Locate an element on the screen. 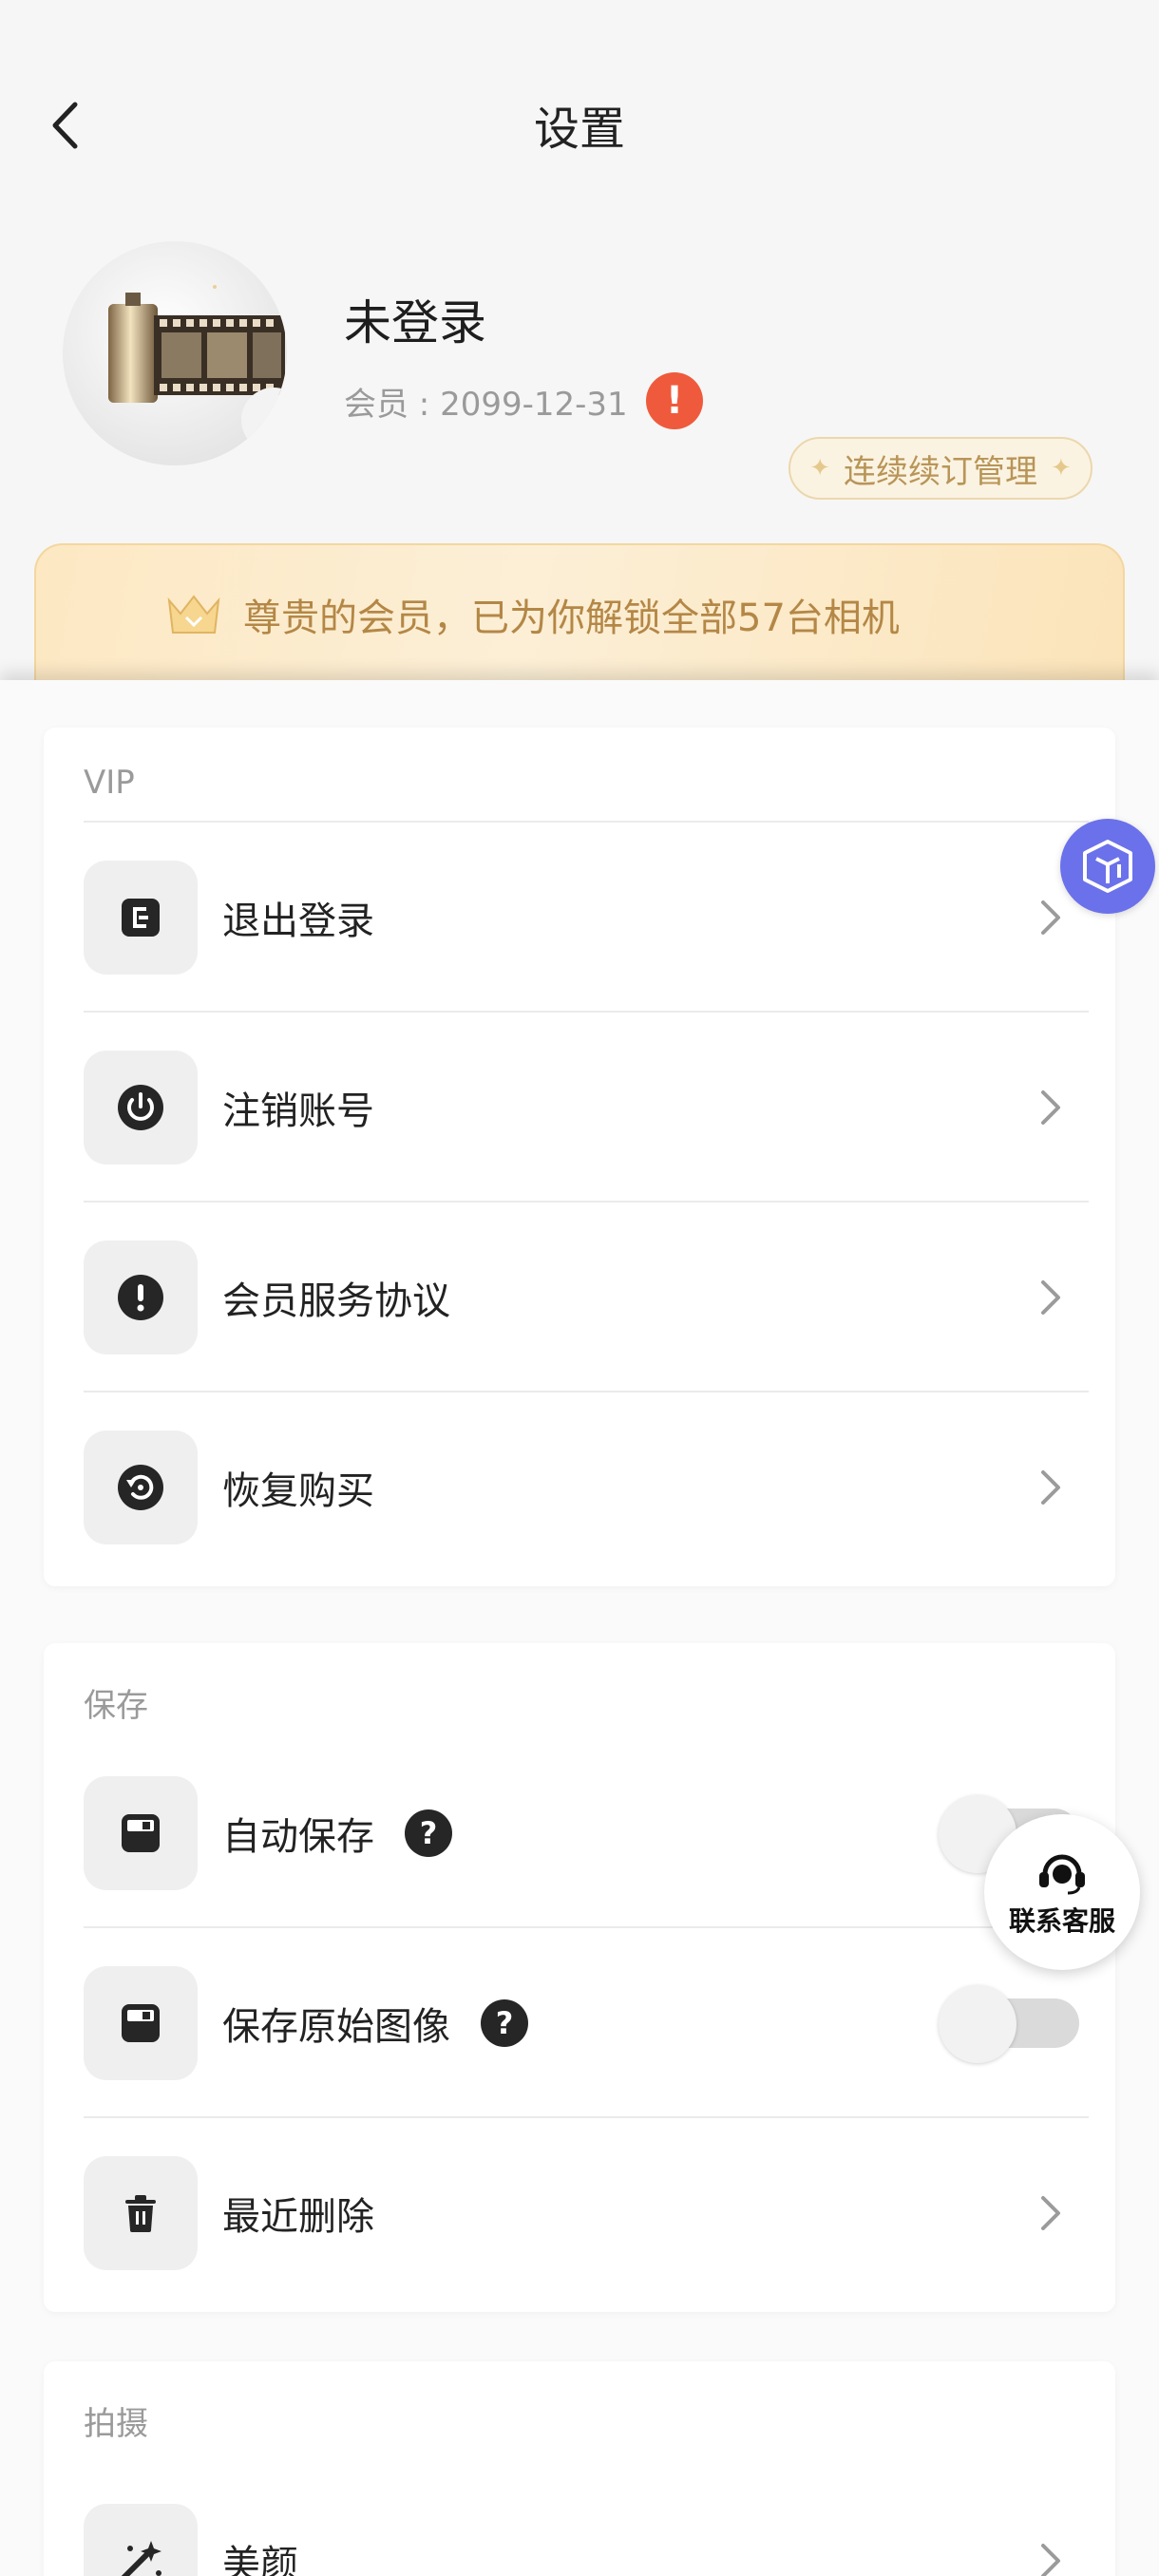  page-title: 设置 is located at coordinates (579, 129).